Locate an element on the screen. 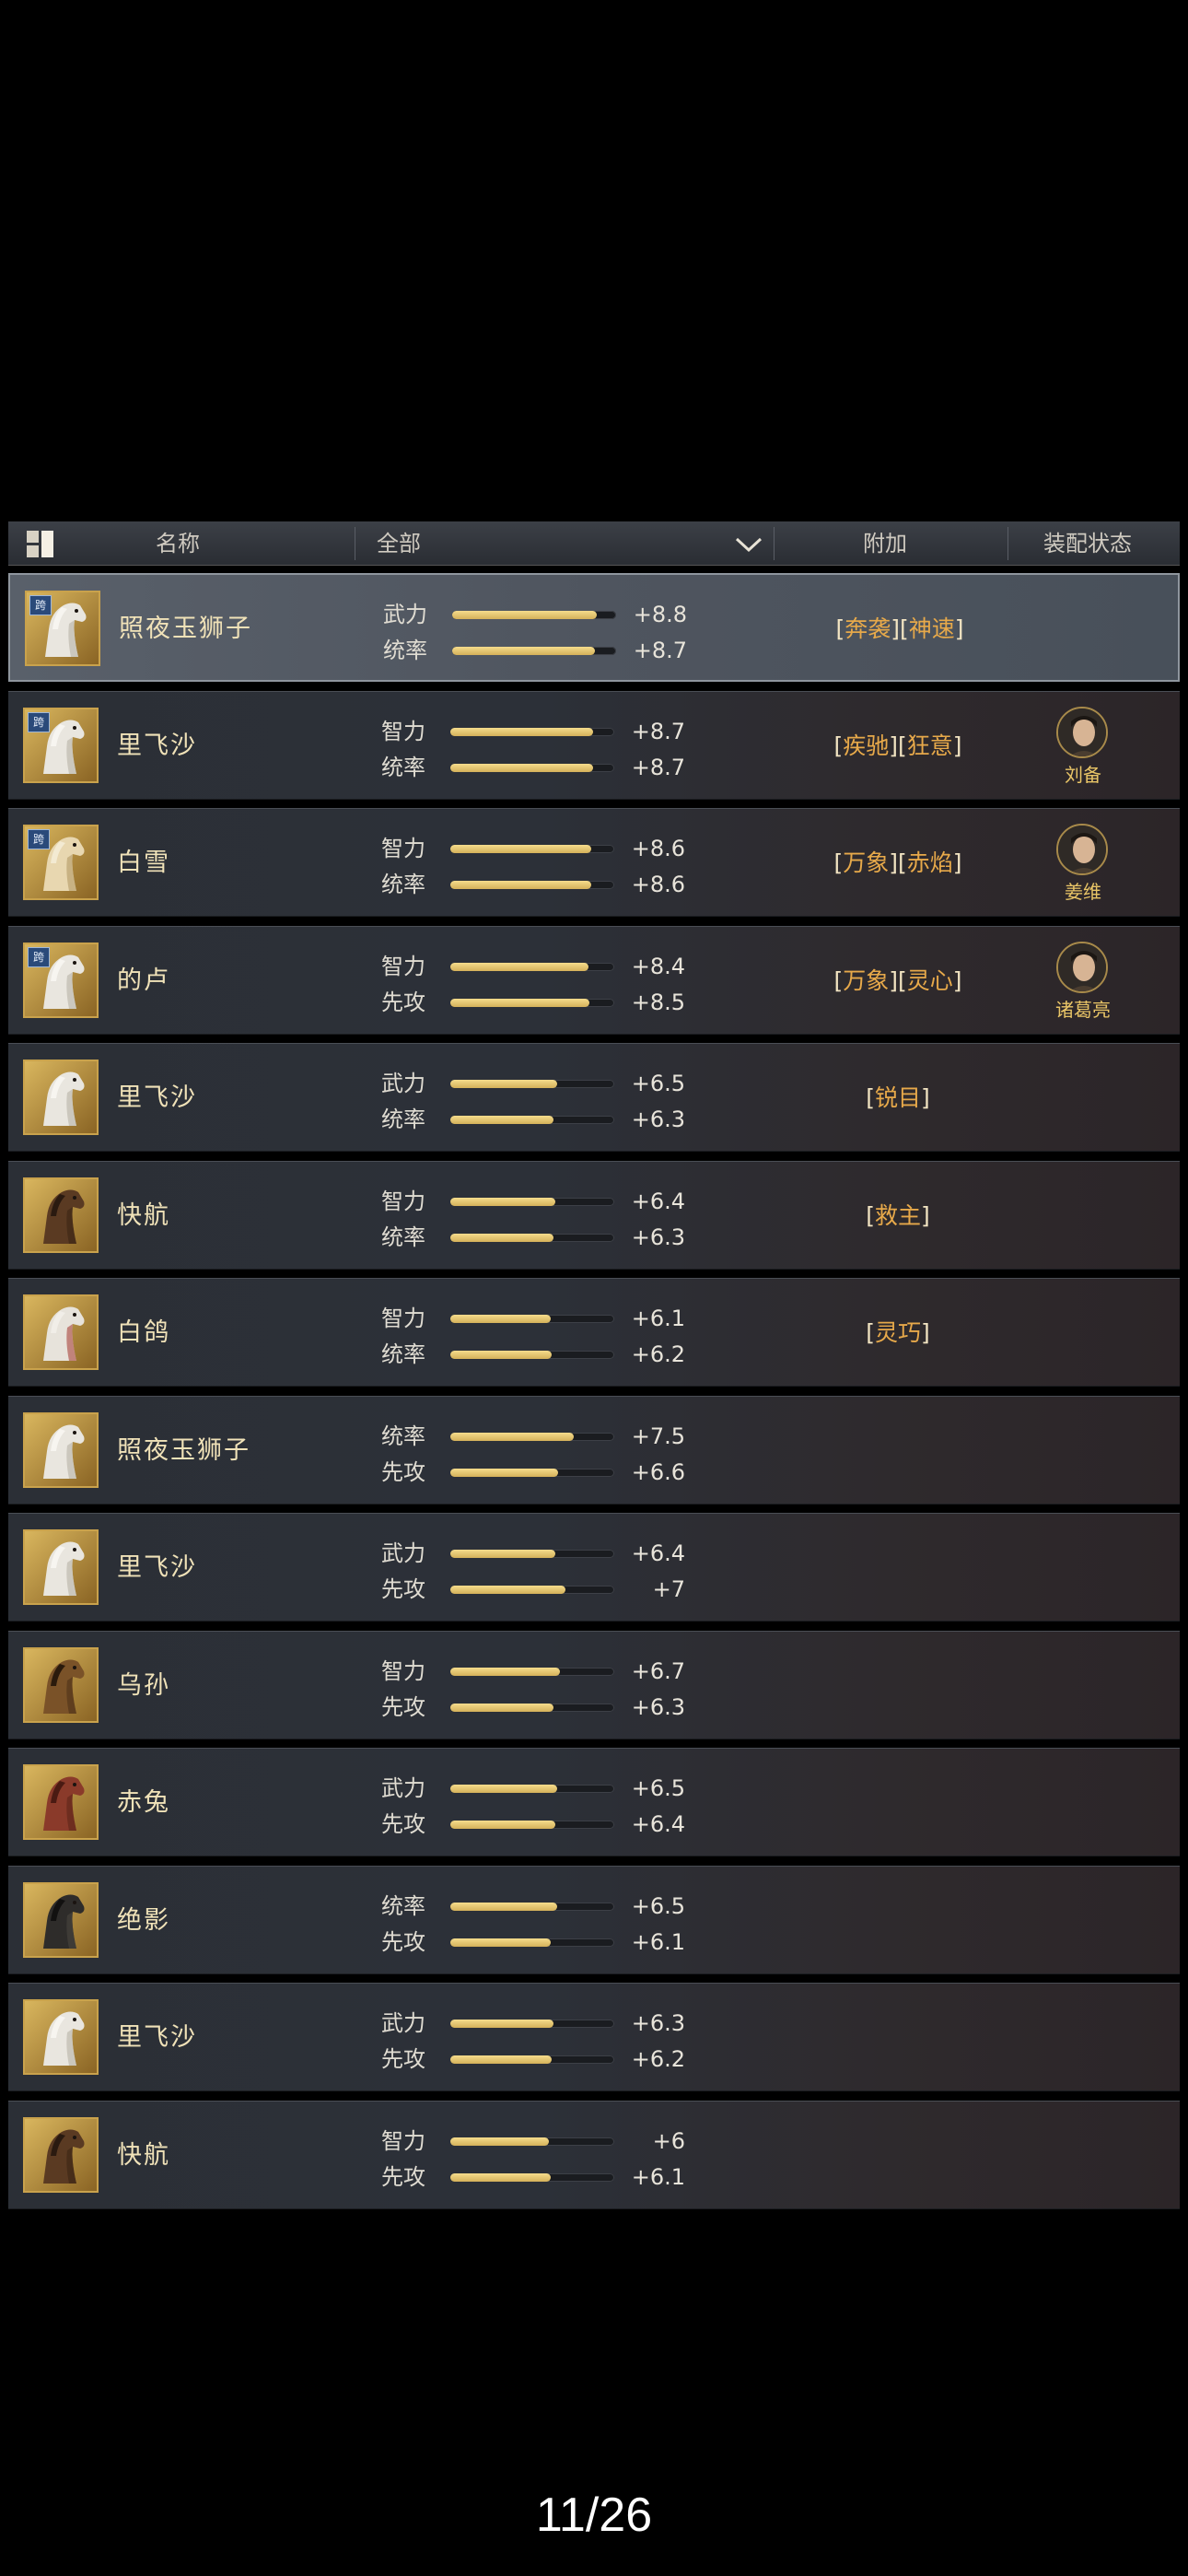 This screenshot has width=1188, height=2576. horse-row: 照夜玉狮子 统率 +7.5 先攻 +6.6 is located at coordinates (594, 1450).